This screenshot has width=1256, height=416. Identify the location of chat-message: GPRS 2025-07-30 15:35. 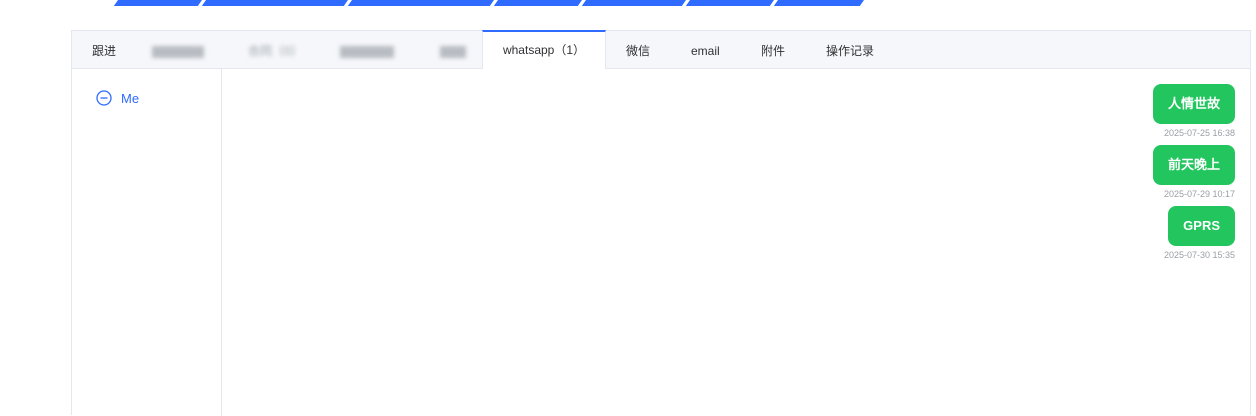
(1199, 233).